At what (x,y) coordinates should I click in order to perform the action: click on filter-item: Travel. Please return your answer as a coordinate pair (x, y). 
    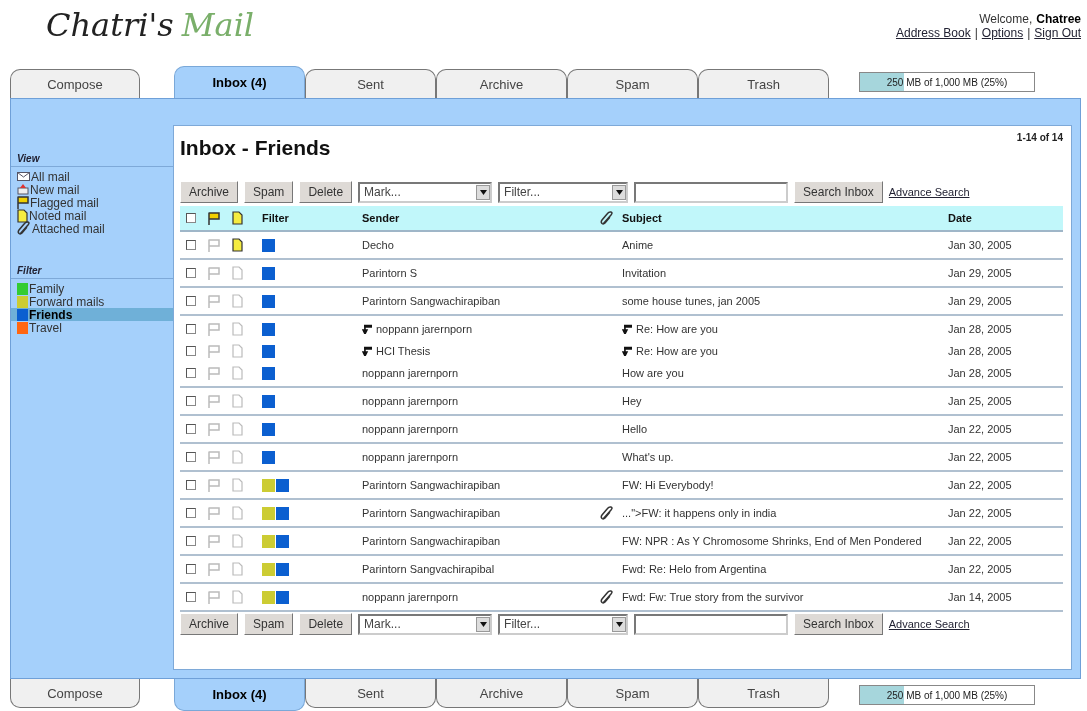
    Looking at the image, I should click on (92, 327).